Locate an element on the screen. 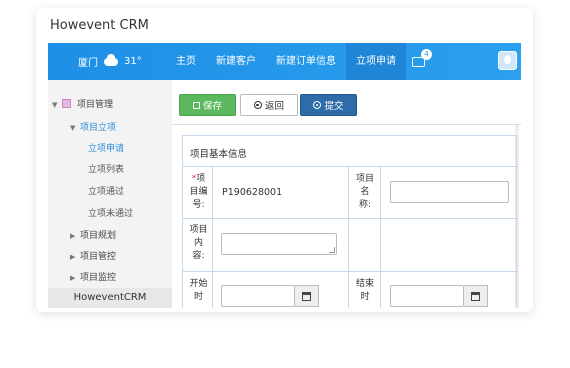 The width and height of the screenshot is (570, 368). sidebar-group-label: 项目立项 is located at coordinates (98, 128).